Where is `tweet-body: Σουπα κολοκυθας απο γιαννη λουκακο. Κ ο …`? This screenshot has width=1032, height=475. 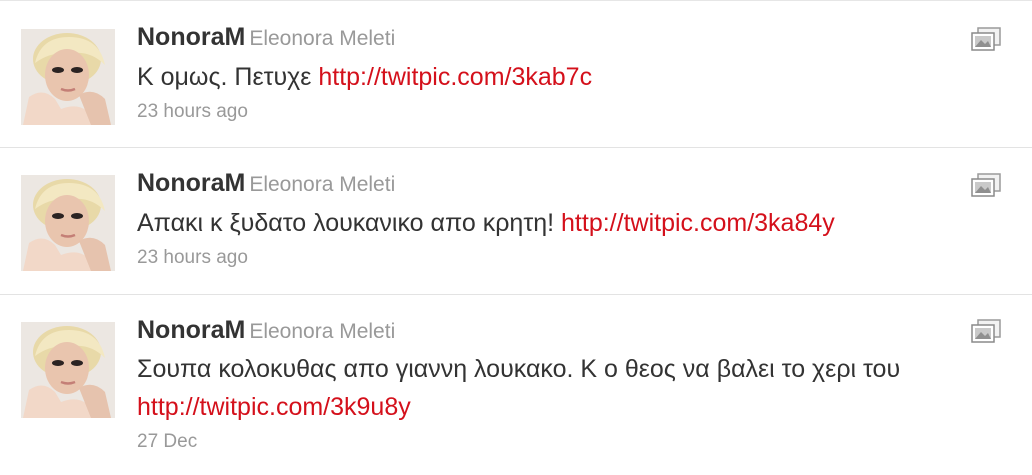 tweet-body: Σουπα κολοκυθας απο γιαννη λουκακο. Κ ο … is located at coordinates (519, 369).